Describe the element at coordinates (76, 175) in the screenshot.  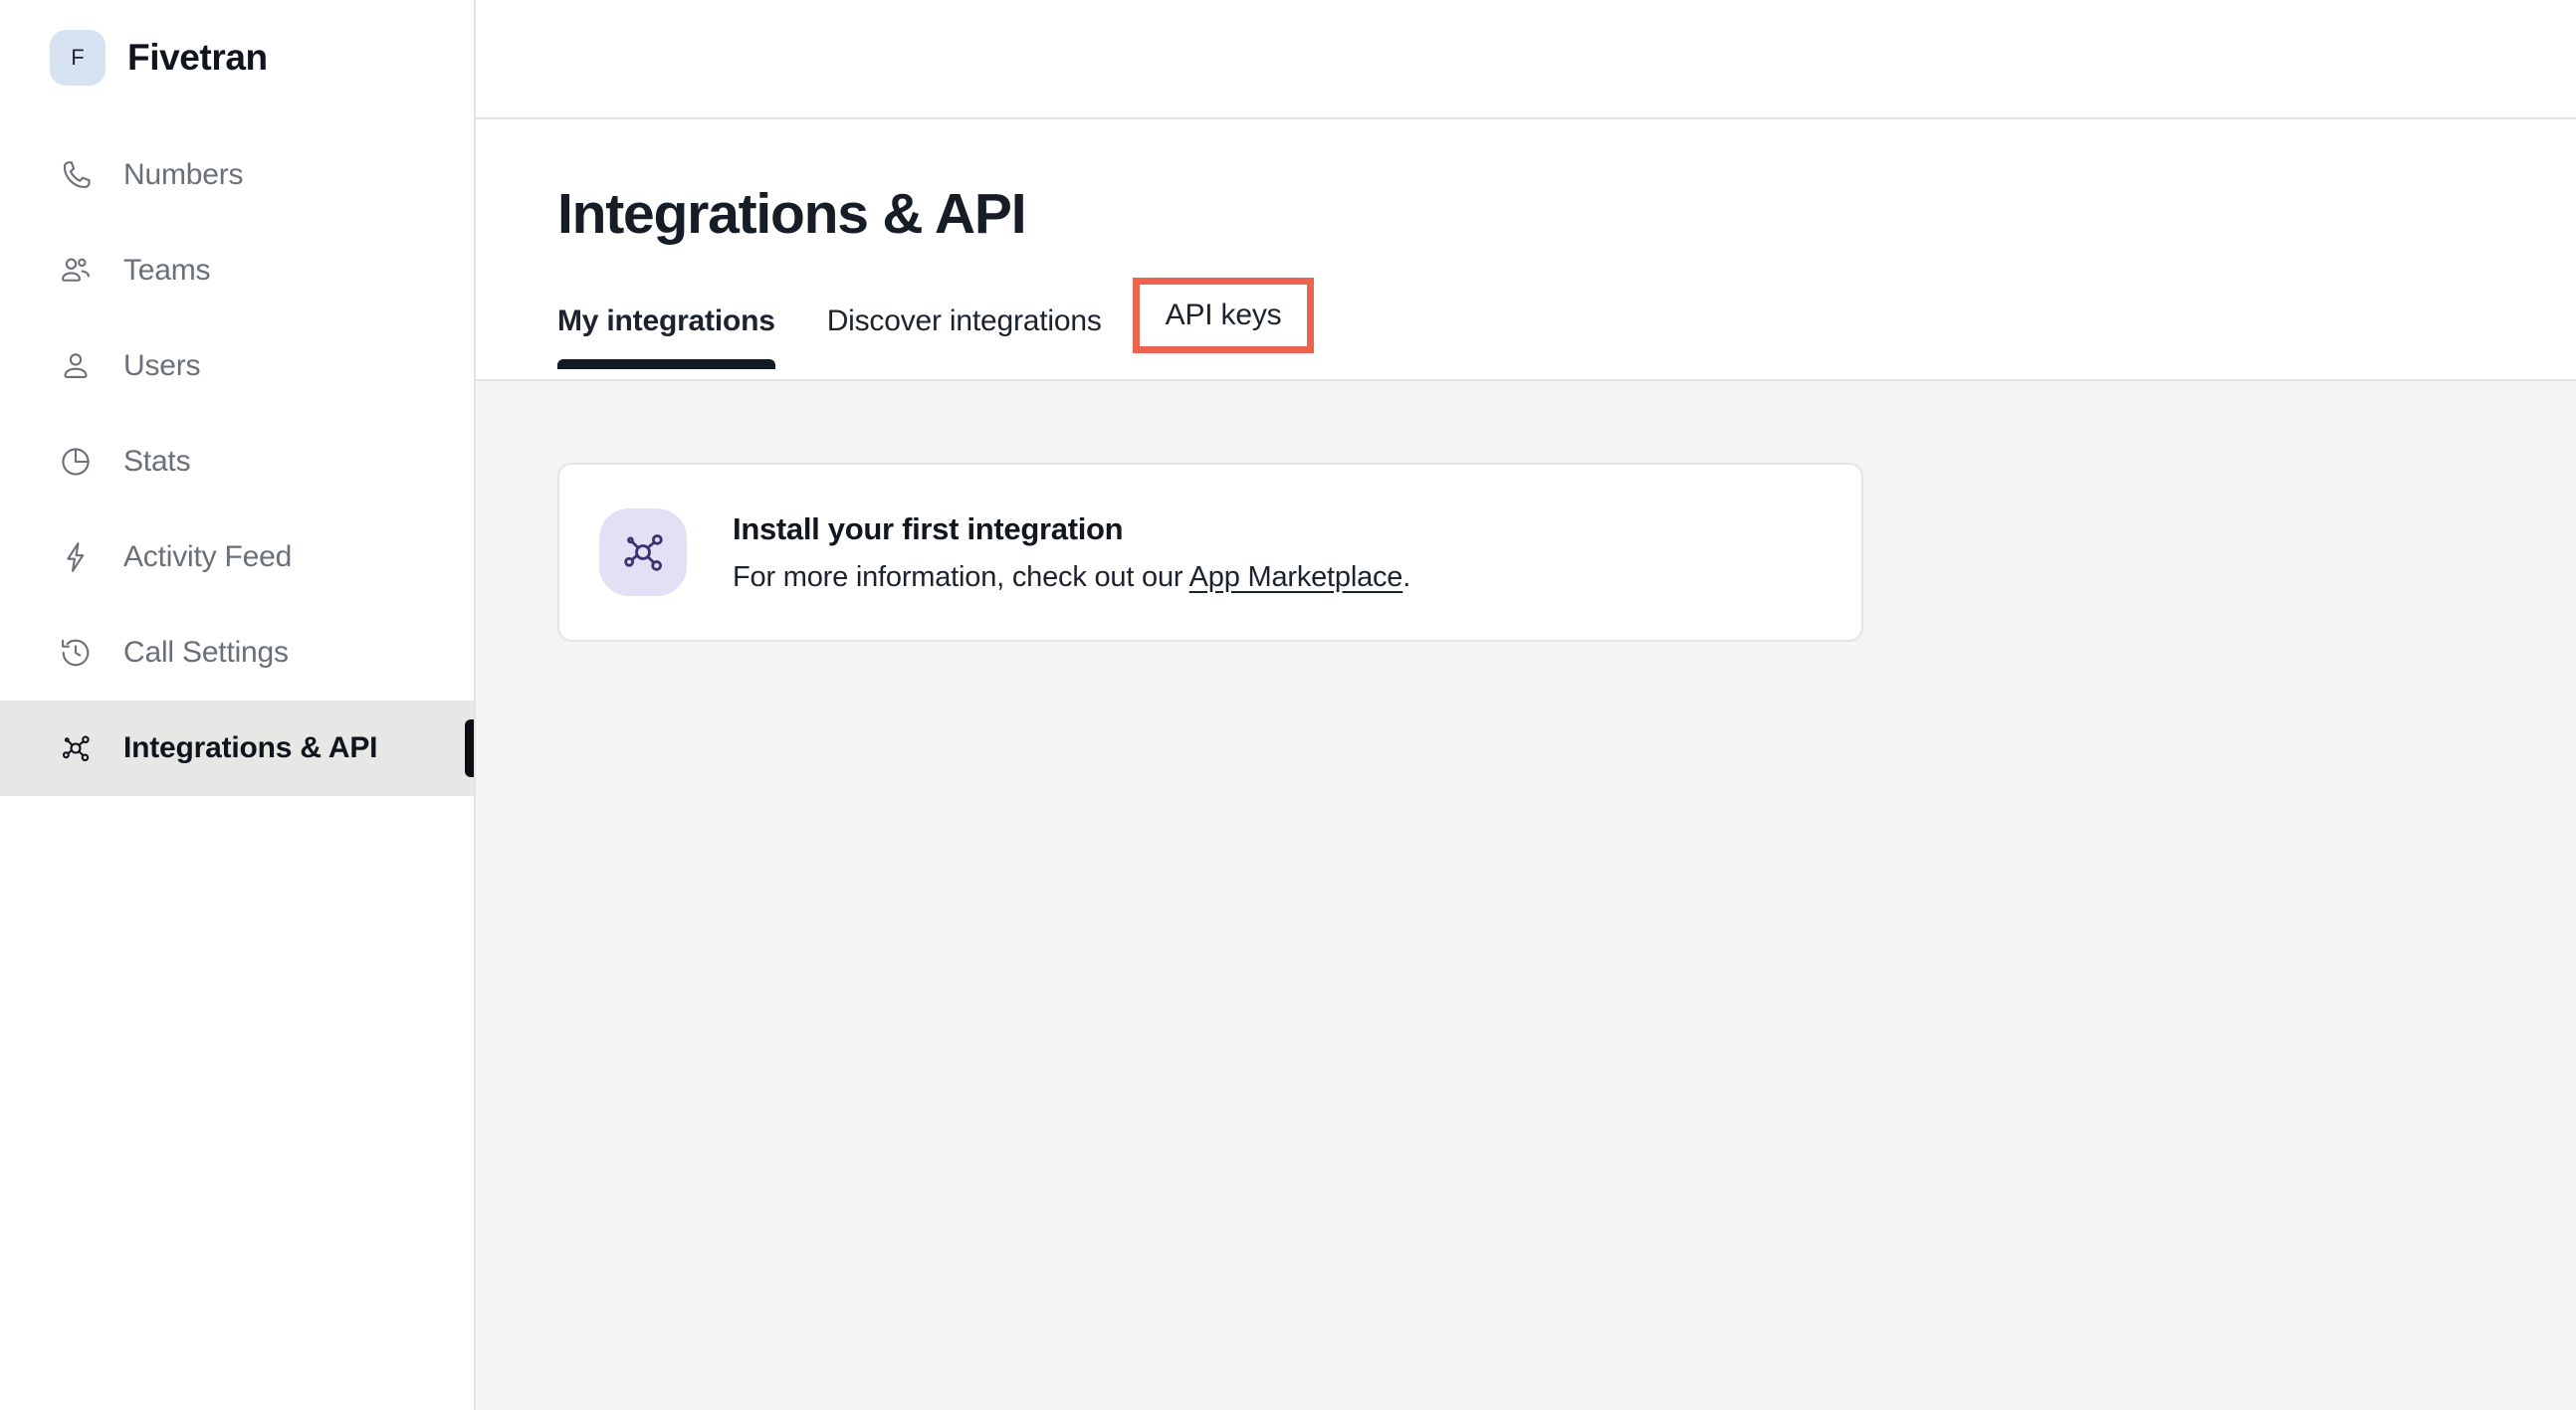
I see `phone-icon` at that location.